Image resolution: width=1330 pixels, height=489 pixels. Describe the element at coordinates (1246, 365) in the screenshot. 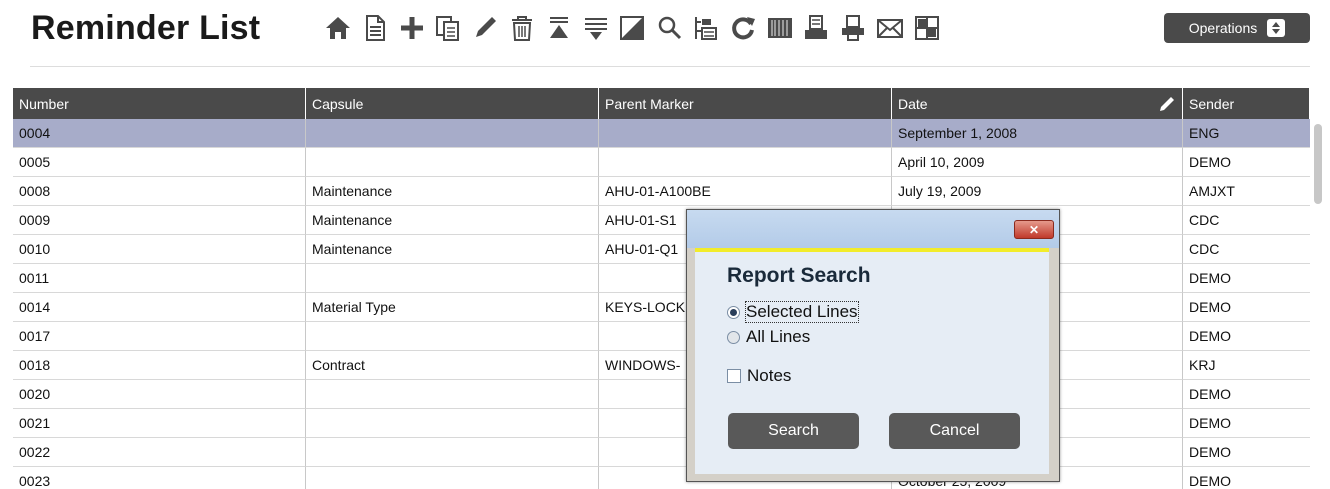

I see `cell-sender: KRJ` at that location.